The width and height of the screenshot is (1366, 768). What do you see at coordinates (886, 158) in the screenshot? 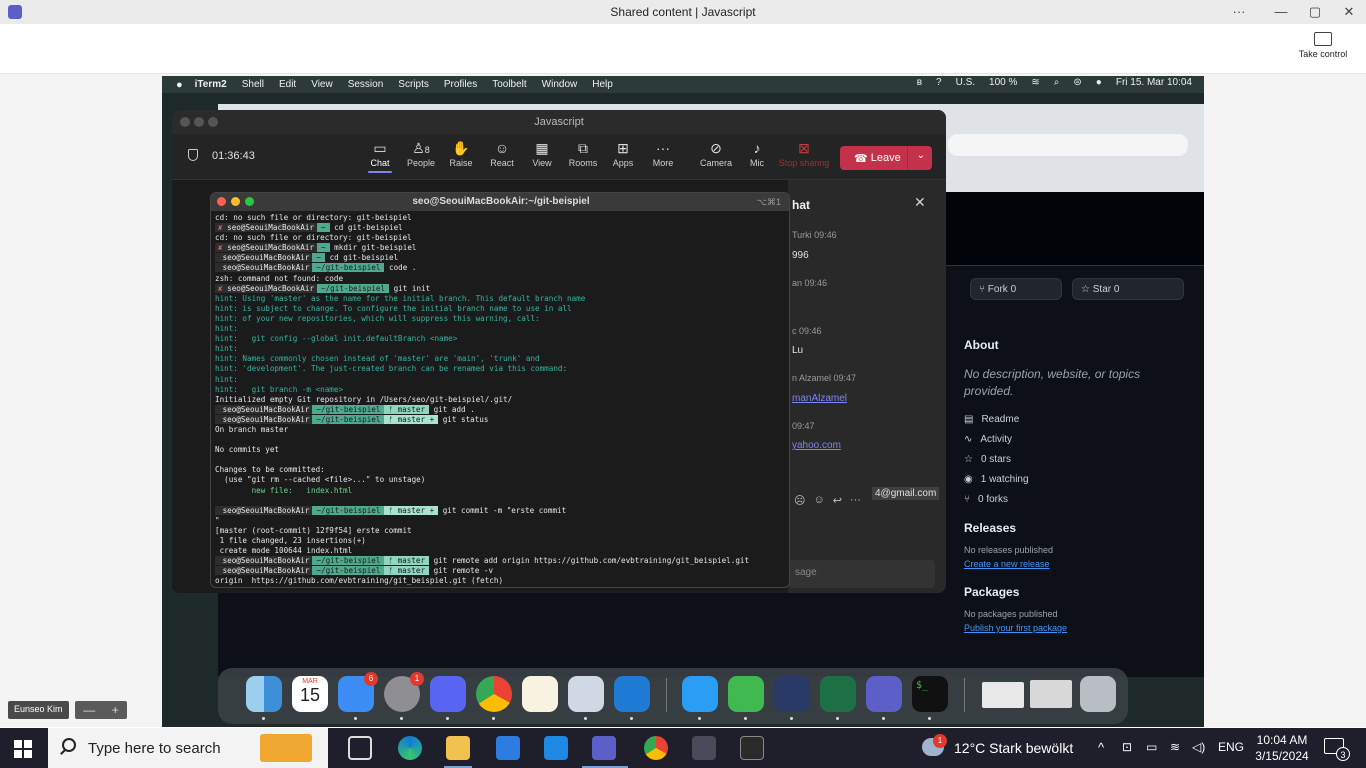
I see `leave-button: ☎ Leave ⌄` at bounding box center [886, 158].